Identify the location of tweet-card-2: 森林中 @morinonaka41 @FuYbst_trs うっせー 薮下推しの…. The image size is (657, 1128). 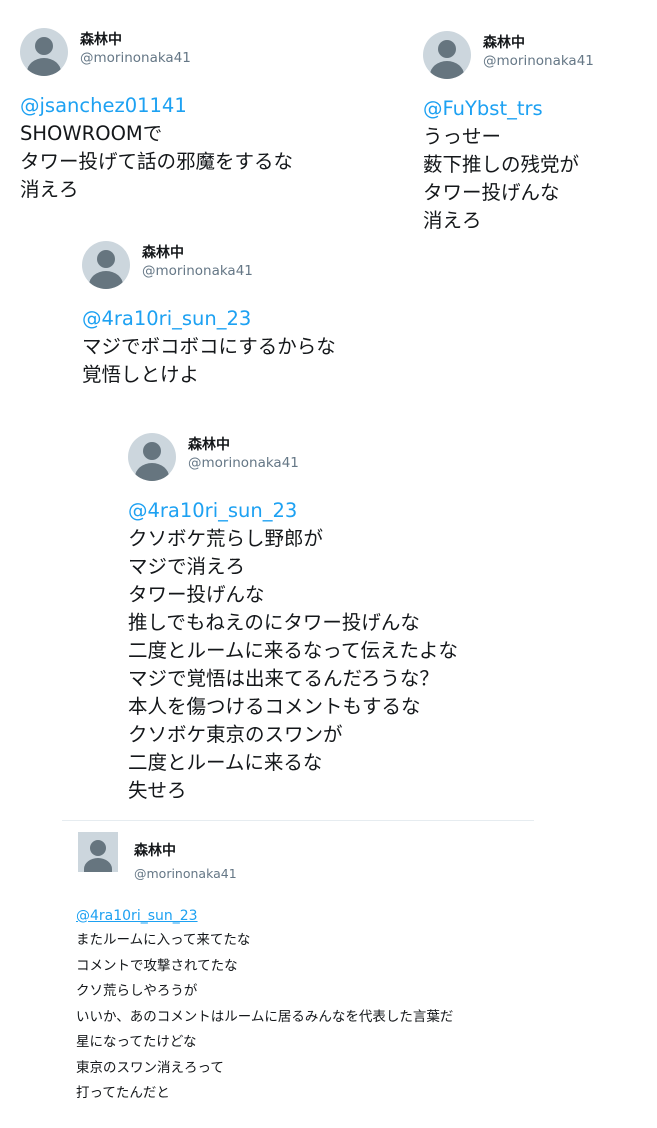
(508, 133).